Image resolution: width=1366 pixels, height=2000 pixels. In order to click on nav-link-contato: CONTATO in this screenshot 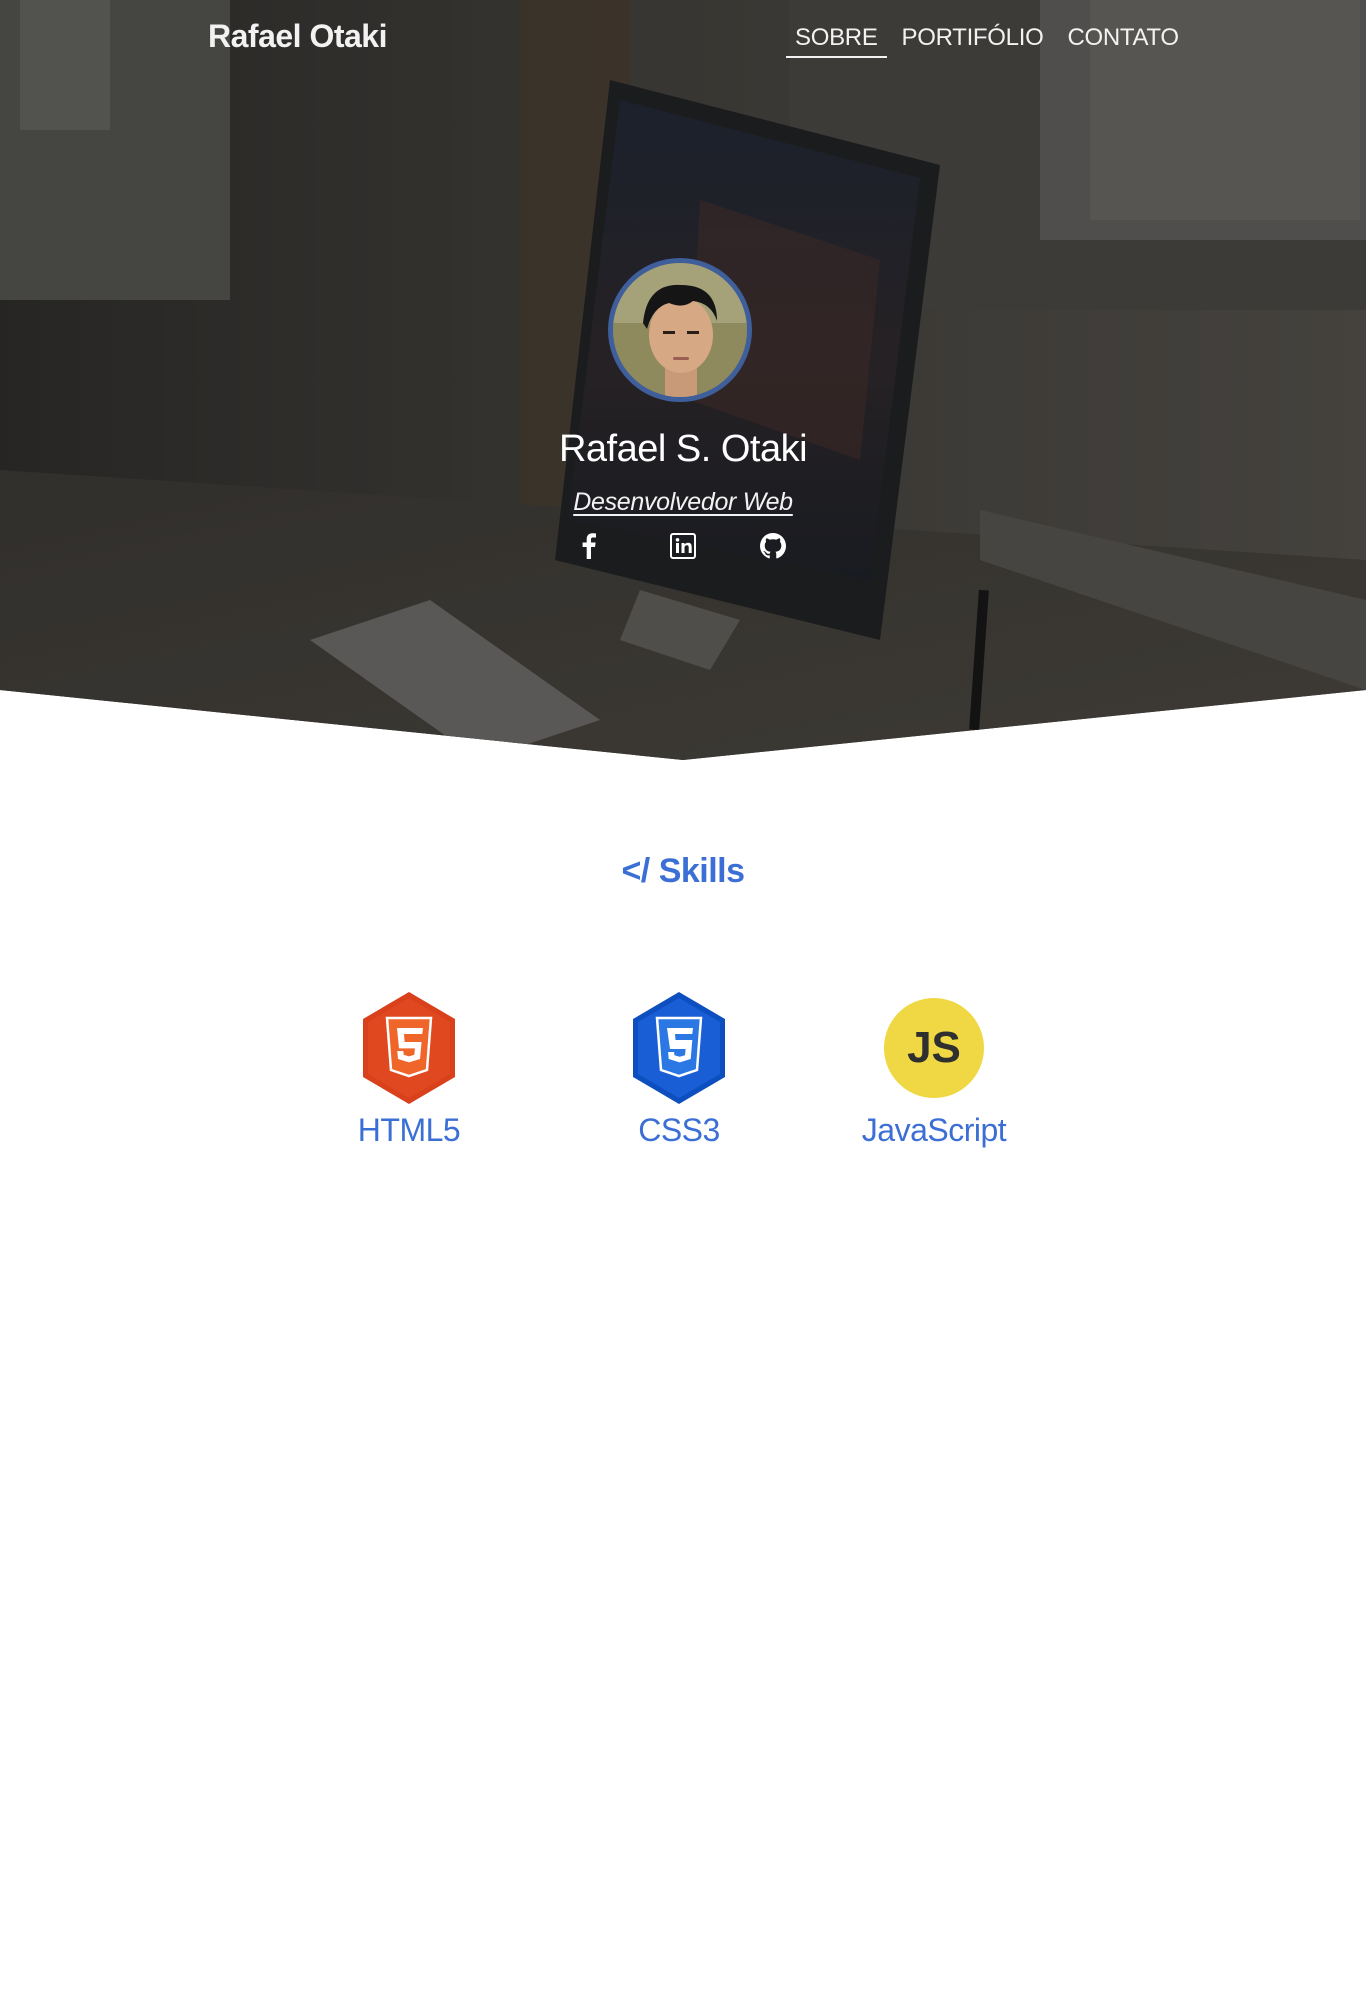, I will do `click(1122, 40)`.